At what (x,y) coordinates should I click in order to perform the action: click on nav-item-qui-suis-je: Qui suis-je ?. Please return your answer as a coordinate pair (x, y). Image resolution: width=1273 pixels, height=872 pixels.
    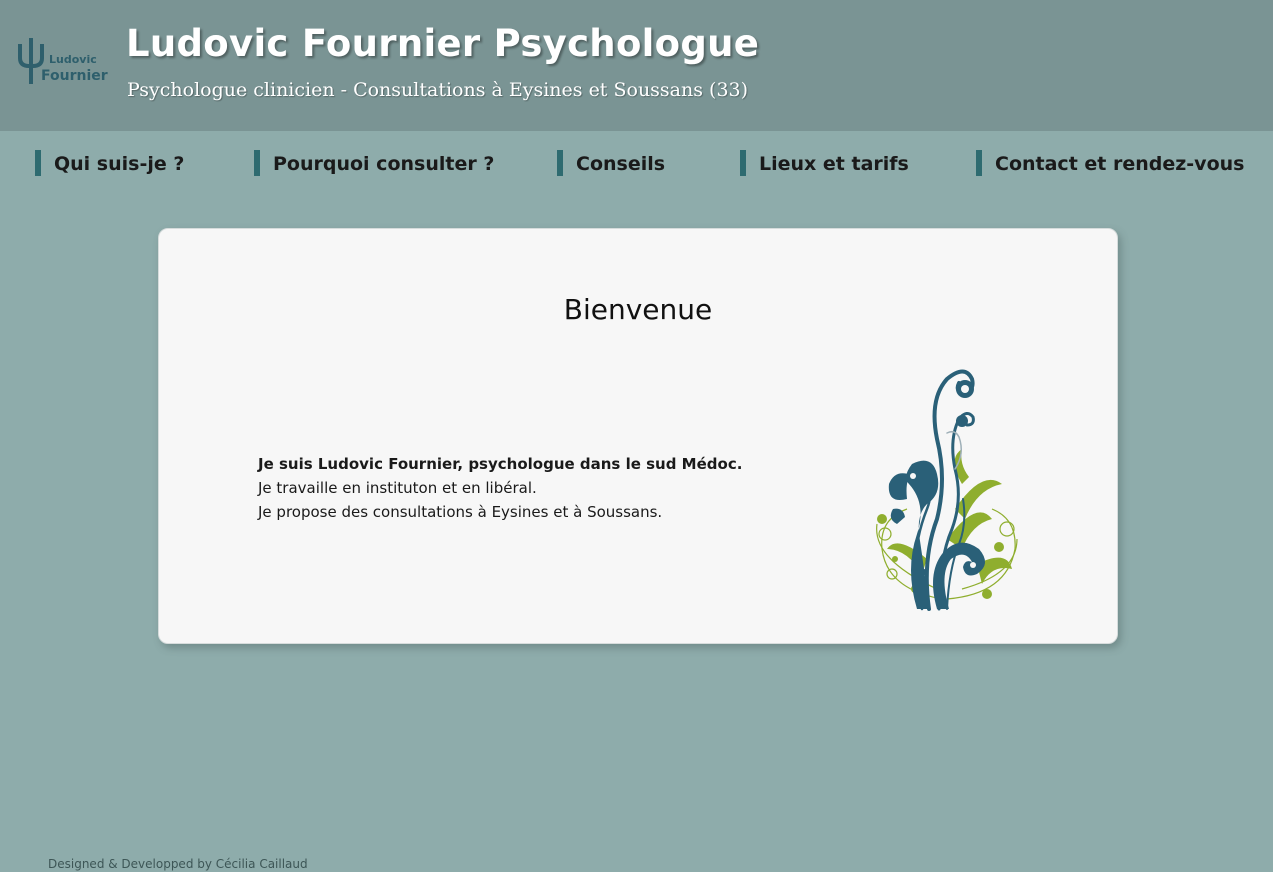
    Looking at the image, I should click on (109, 163).